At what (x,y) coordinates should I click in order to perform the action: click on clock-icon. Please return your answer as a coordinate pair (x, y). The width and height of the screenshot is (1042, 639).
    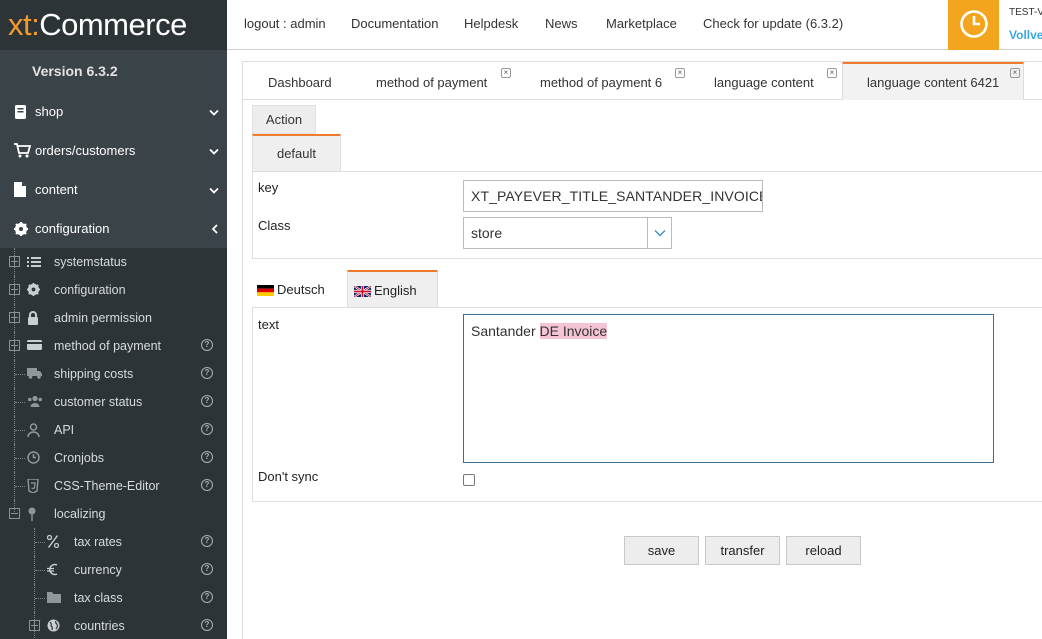
    Looking at the image, I should click on (974, 25).